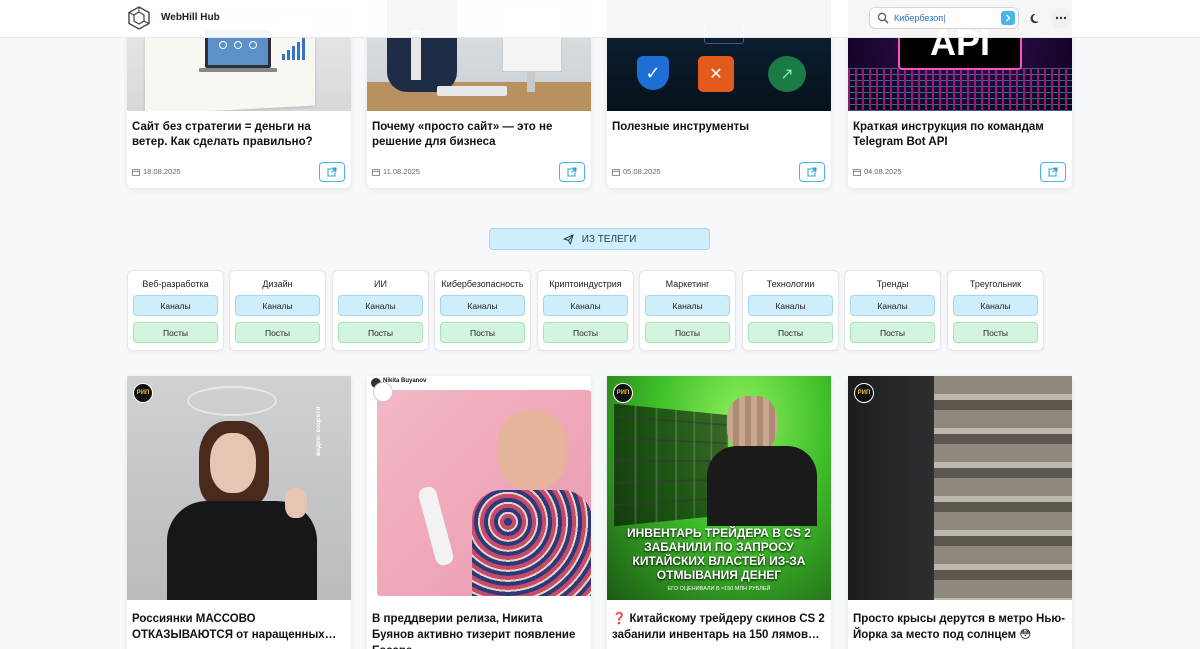 This screenshot has height=649, width=1200. What do you see at coordinates (405, 381) in the screenshot?
I see `tweet-author: Nikita Buyanov` at bounding box center [405, 381].